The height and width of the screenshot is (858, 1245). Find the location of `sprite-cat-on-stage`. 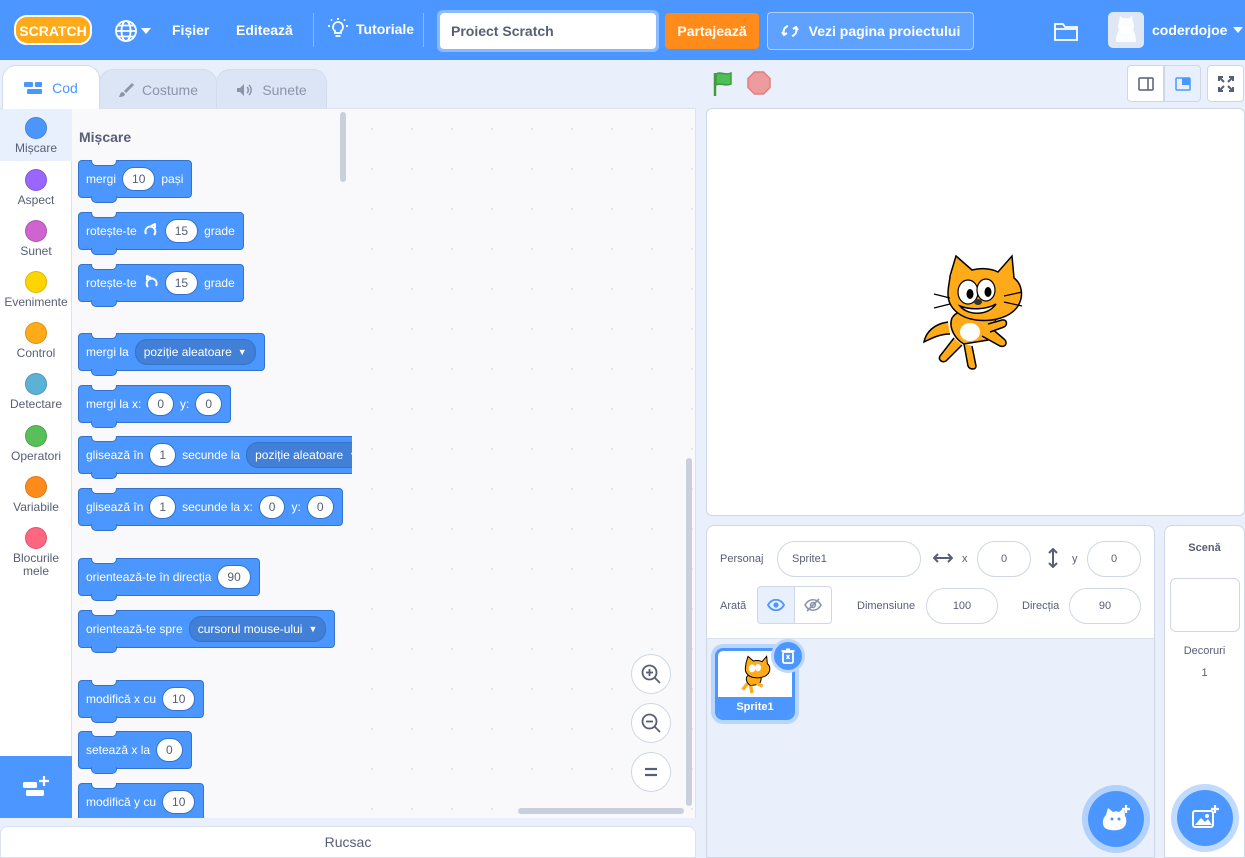

sprite-cat-on-stage is located at coordinates (977, 312).